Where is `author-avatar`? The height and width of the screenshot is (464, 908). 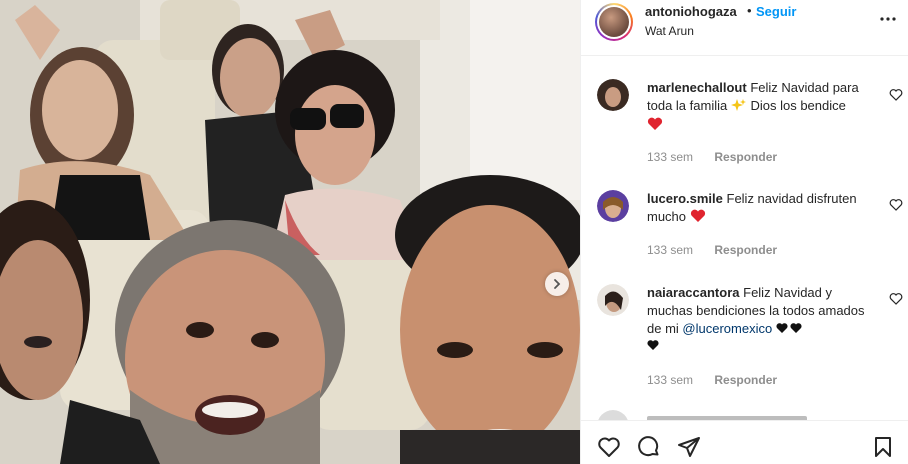 author-avatar is located at coordinates (614, 22).